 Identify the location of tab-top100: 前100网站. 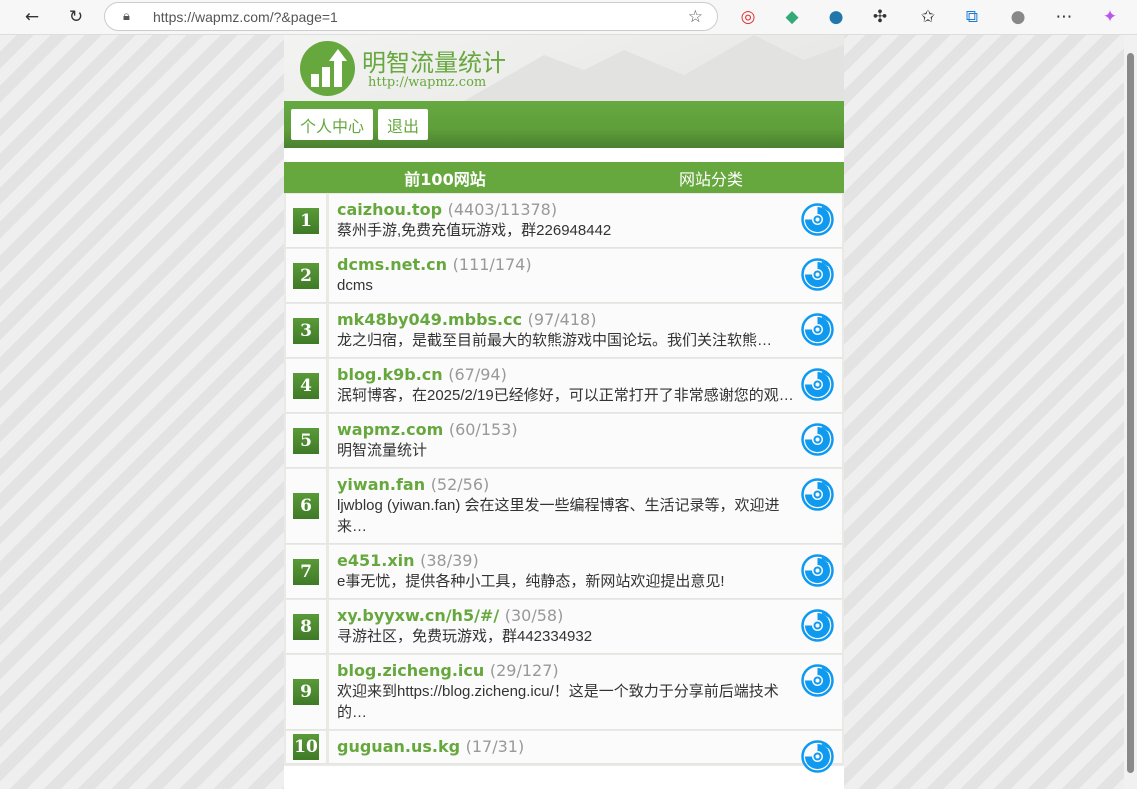
(431, 177).